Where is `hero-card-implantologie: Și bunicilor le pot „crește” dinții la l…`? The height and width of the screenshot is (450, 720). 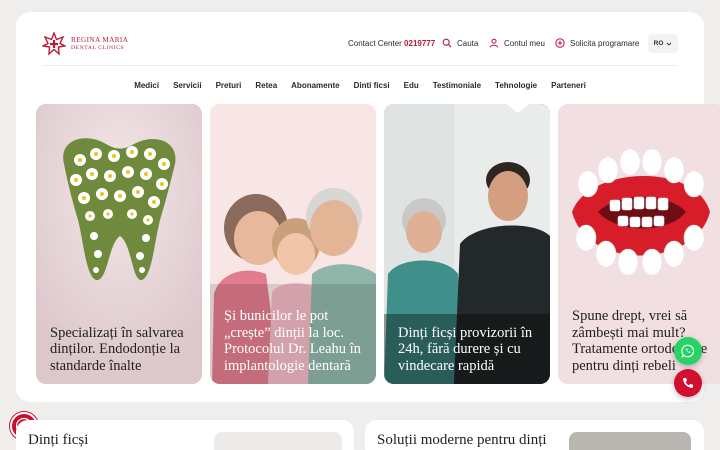
hero-card-implantologie: Și bunicilor le pot „crește” dinții la l… is located at coordinates (293, 244).